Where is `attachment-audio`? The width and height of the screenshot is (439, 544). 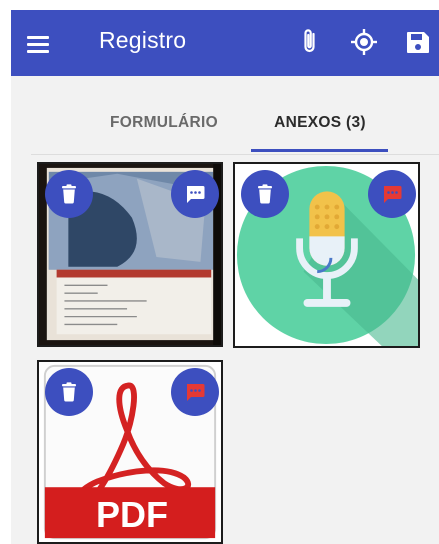
attachment-audio is located at coordinates (326, 255).